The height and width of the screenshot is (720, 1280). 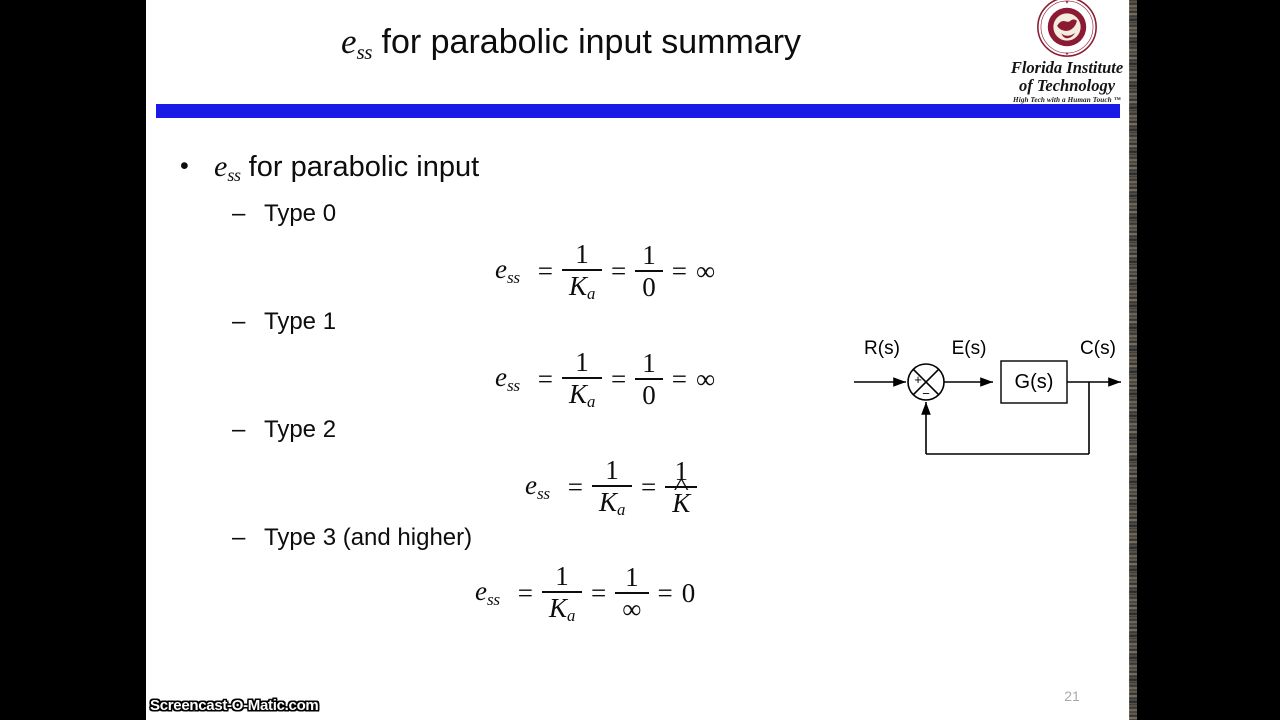 I want to click on eq2-fraction-2: 1 K, so click(x=681, y=487).